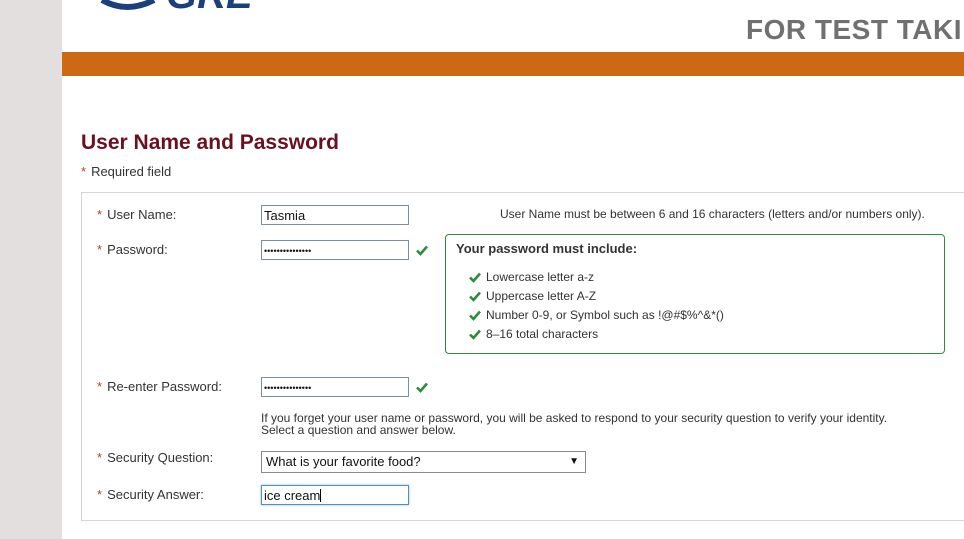  I want to click on gre-logo: GRE, so click(177, 7).